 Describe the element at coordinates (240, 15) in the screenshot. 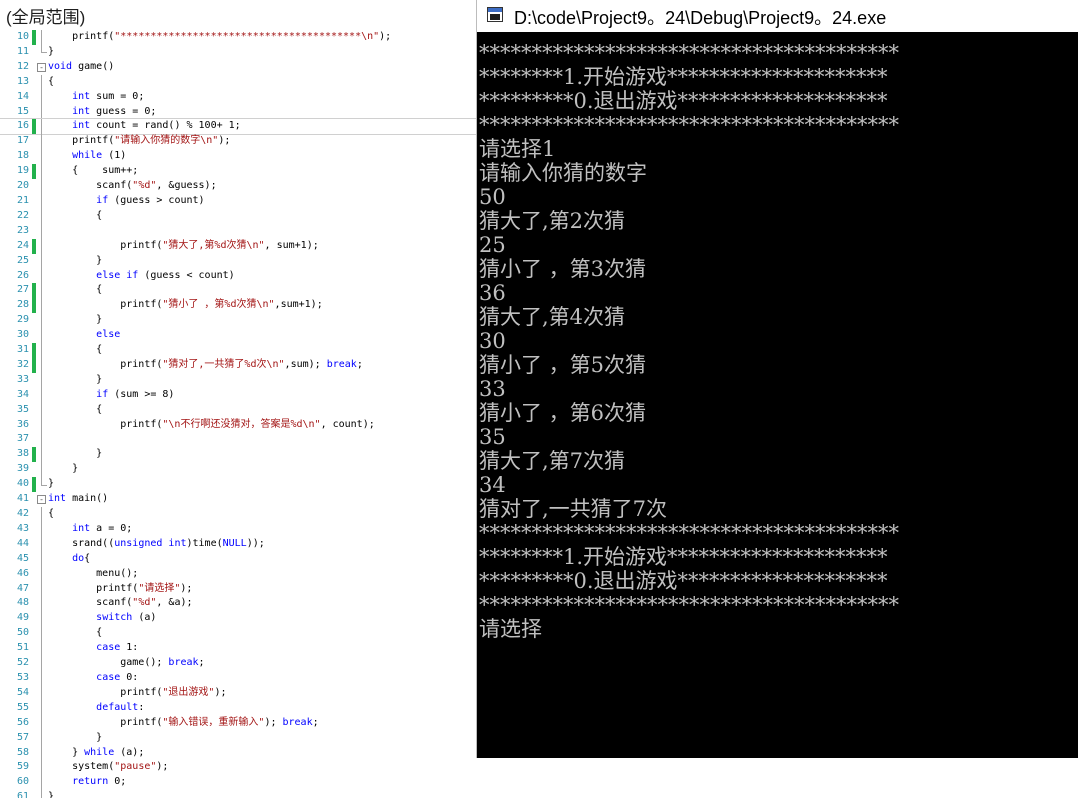

I see `scope-dropdown: (全局范围)` at that location.